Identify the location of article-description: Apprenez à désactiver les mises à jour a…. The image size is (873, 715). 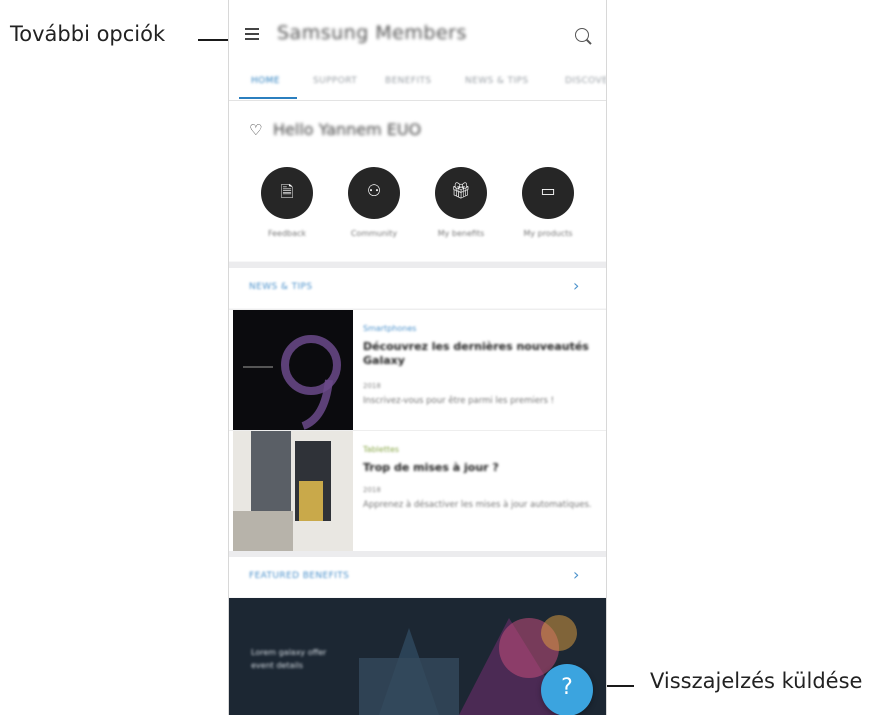
(477, 505).